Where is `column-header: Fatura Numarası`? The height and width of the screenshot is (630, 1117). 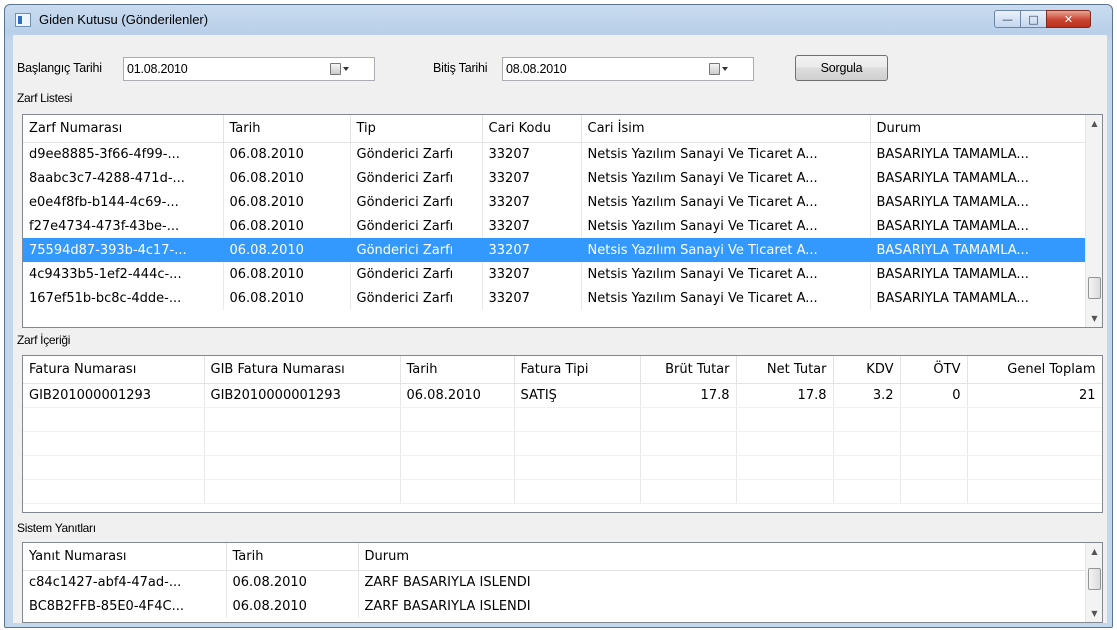 column-header: Fatura Numarası is located at coordinates (114, 370).